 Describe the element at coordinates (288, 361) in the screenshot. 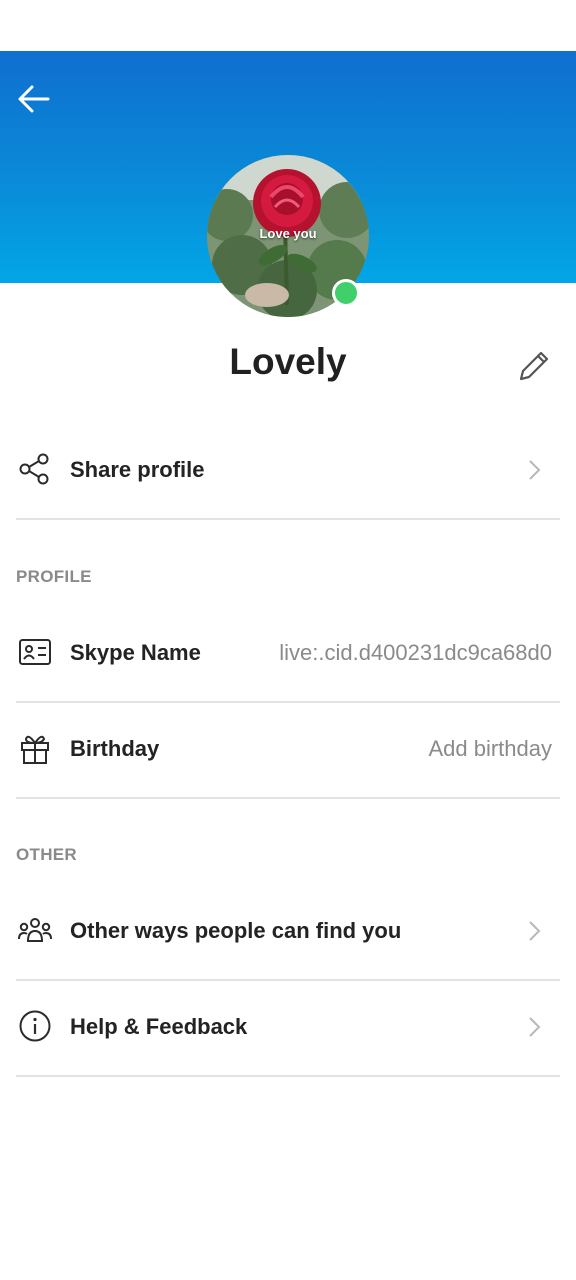

I see `profile-name: Lovely` at that location.